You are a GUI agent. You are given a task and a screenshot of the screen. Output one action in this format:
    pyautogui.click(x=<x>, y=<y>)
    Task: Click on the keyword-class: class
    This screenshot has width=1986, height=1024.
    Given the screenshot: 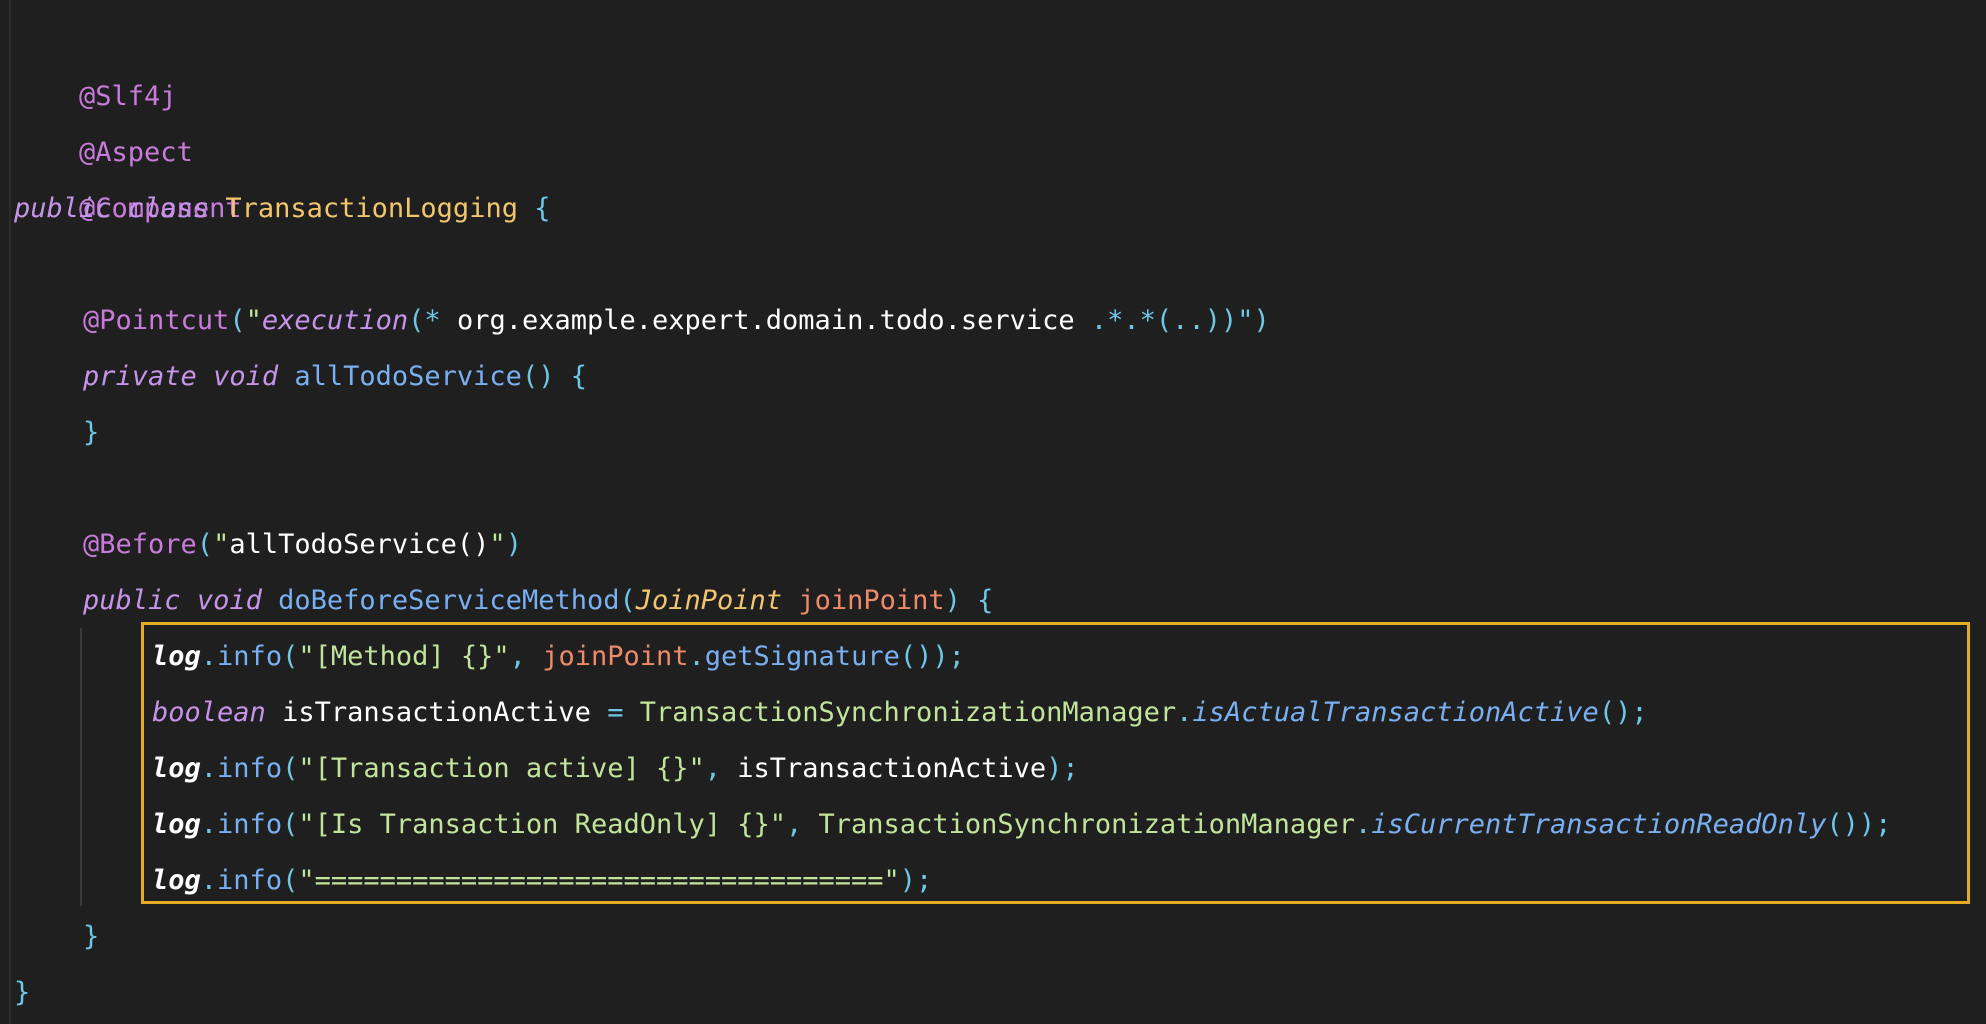 What is the action you would take?
    pyautogui.click(x=168, y=208)
    